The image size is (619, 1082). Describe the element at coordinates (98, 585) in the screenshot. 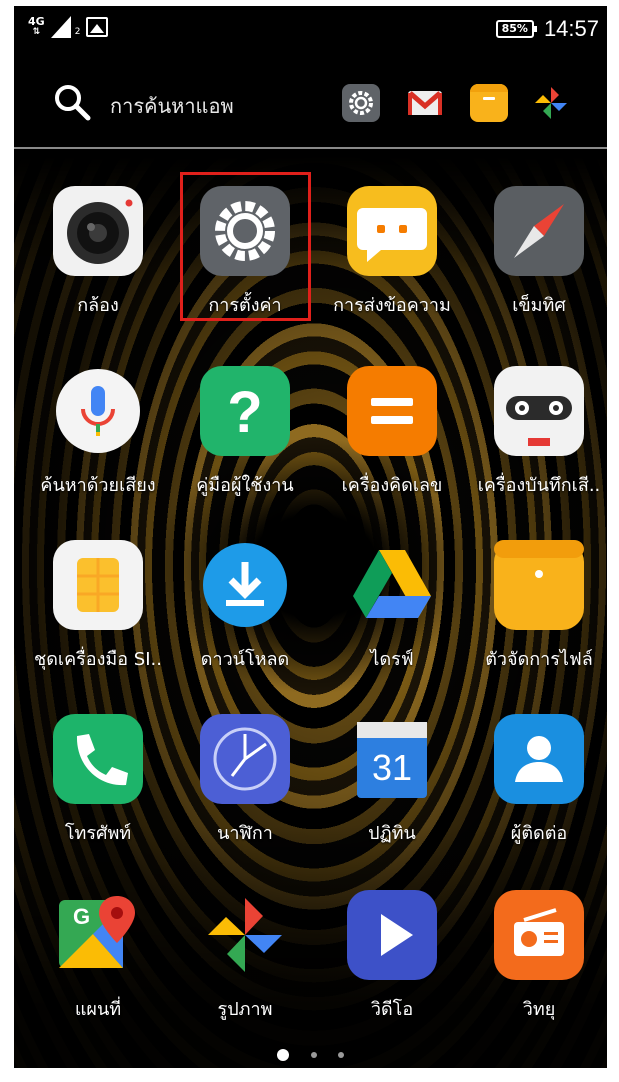

I see `sim-icon` at that location.